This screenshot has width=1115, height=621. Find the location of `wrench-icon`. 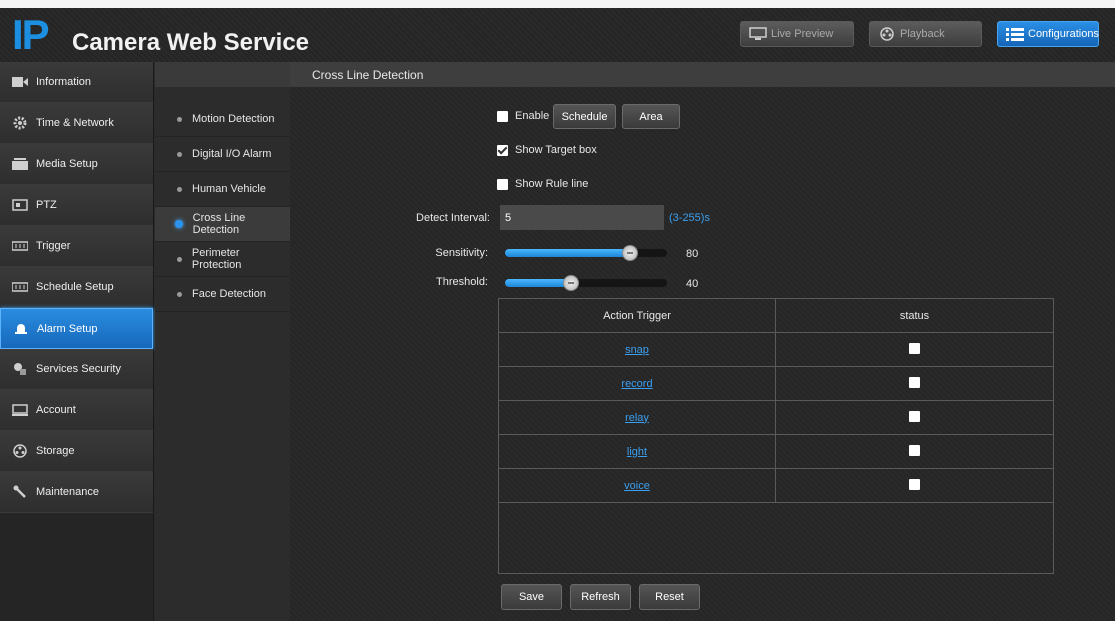

wrench-icon is located at coordinates (20, 491).